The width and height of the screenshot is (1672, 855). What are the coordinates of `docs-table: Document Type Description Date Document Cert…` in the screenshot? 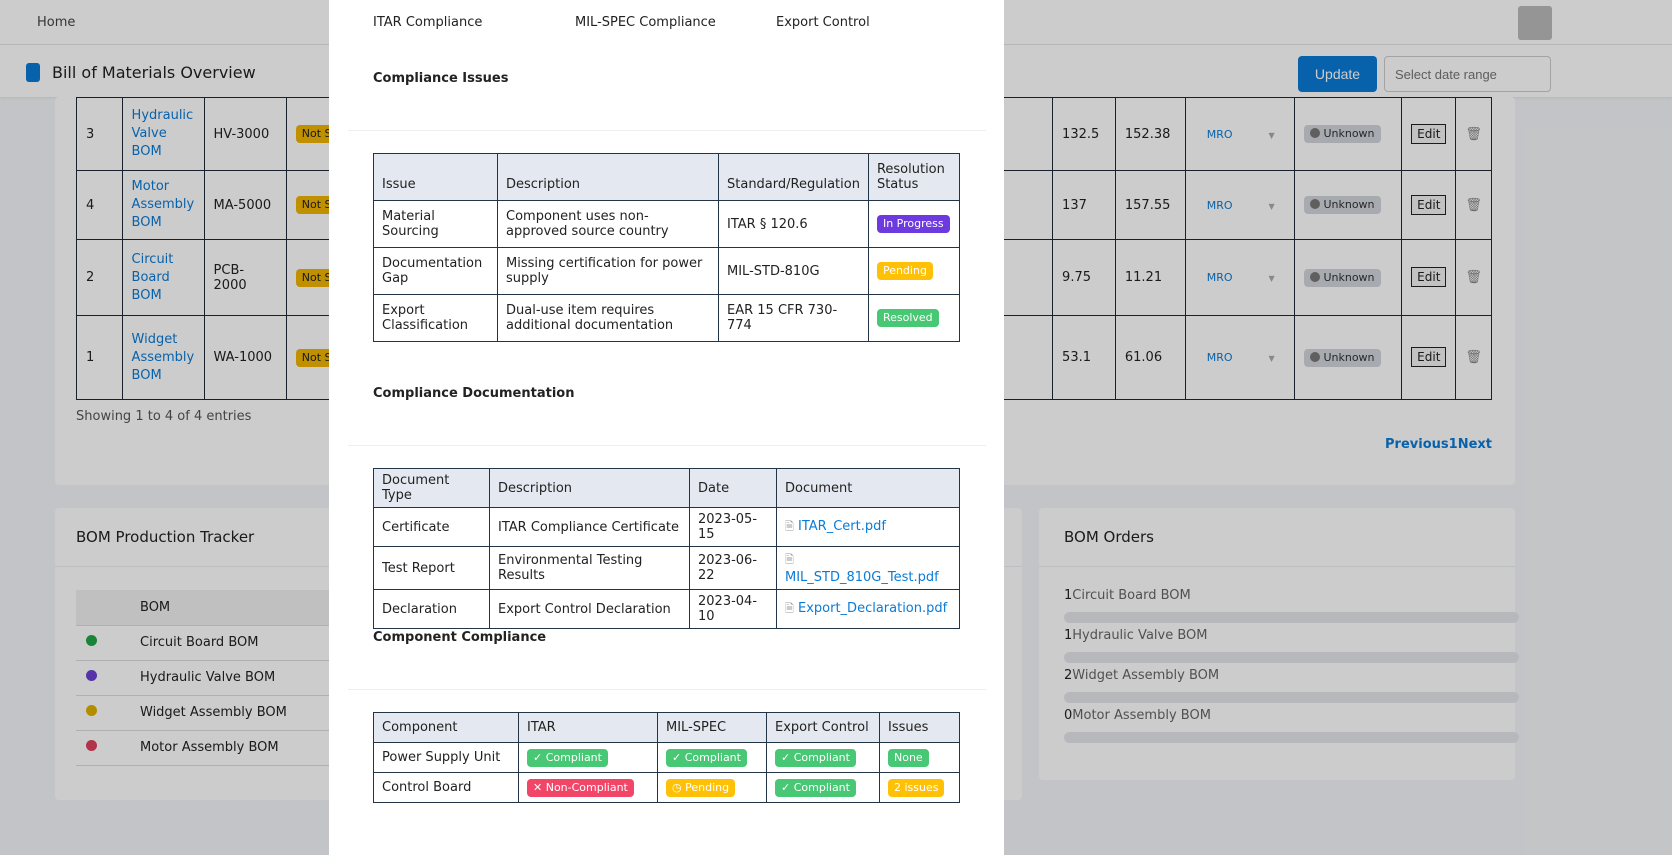 It's located at (666, 548).